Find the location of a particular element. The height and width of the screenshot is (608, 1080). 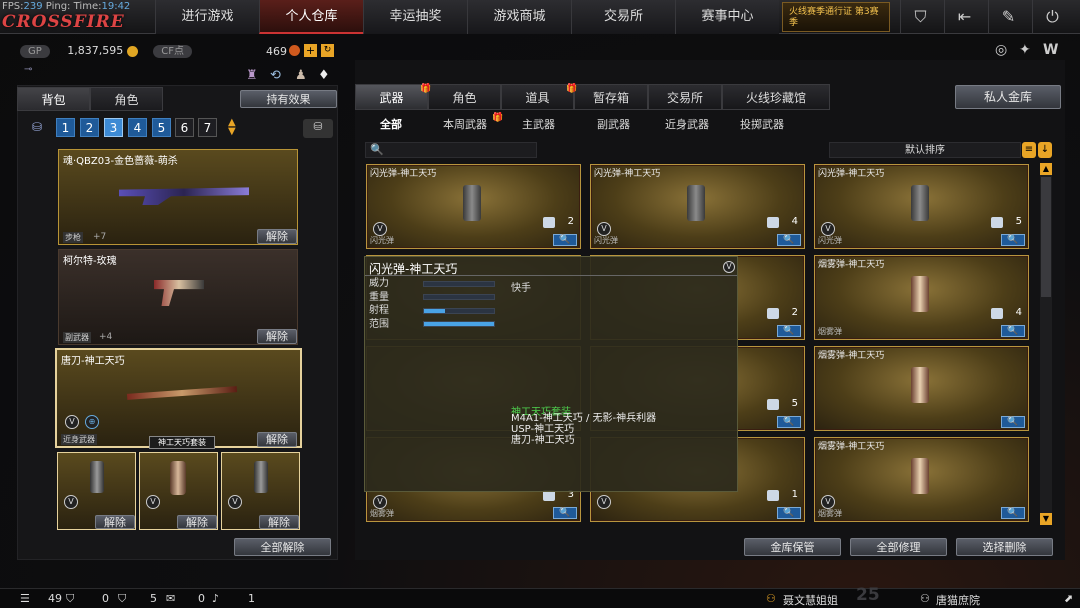

exit-icon: ⇤ is located at coordinates (964, 17).